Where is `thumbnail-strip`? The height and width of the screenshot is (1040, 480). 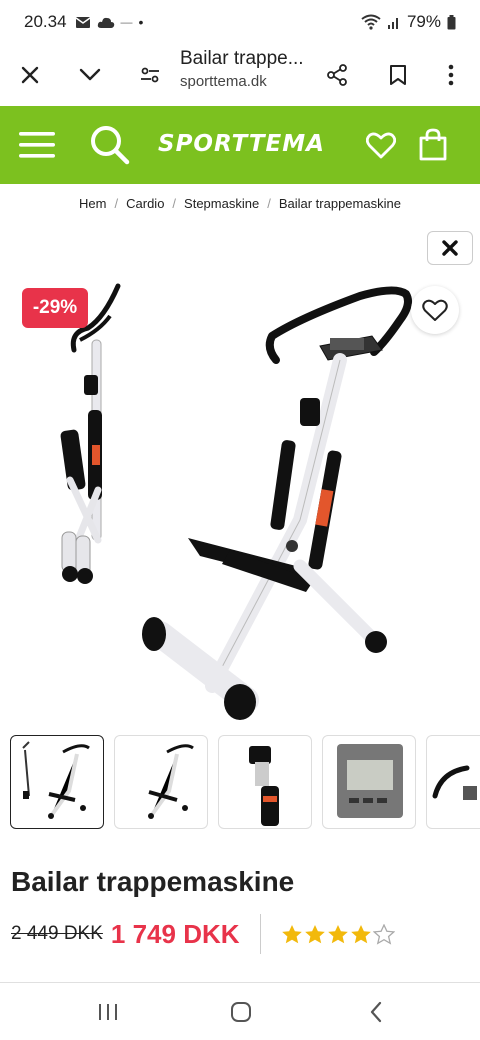
thumbnail-strip is located at coordinates (245, 782).